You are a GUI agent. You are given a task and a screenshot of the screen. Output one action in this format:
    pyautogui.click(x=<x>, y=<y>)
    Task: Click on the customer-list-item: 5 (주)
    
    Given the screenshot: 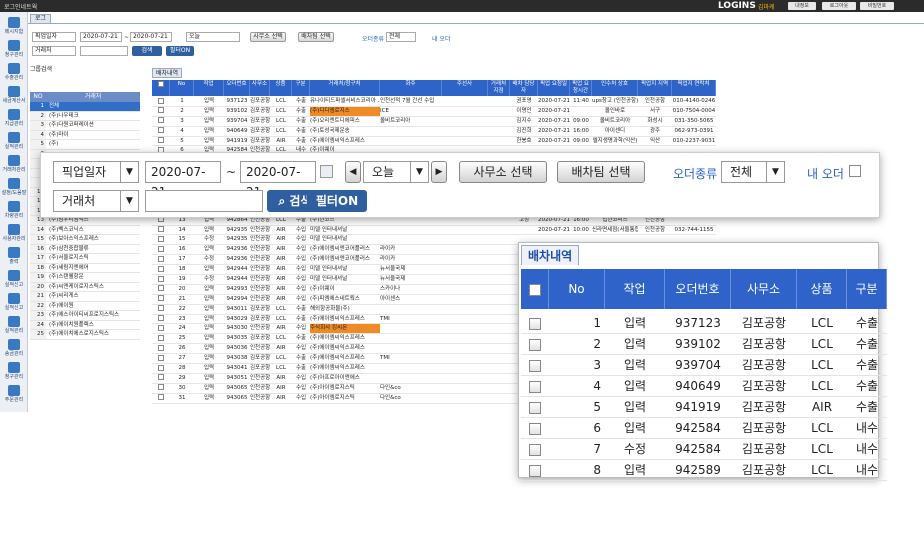 What is the action you would take?
    pyautogui.click(x=85, y=145)
    